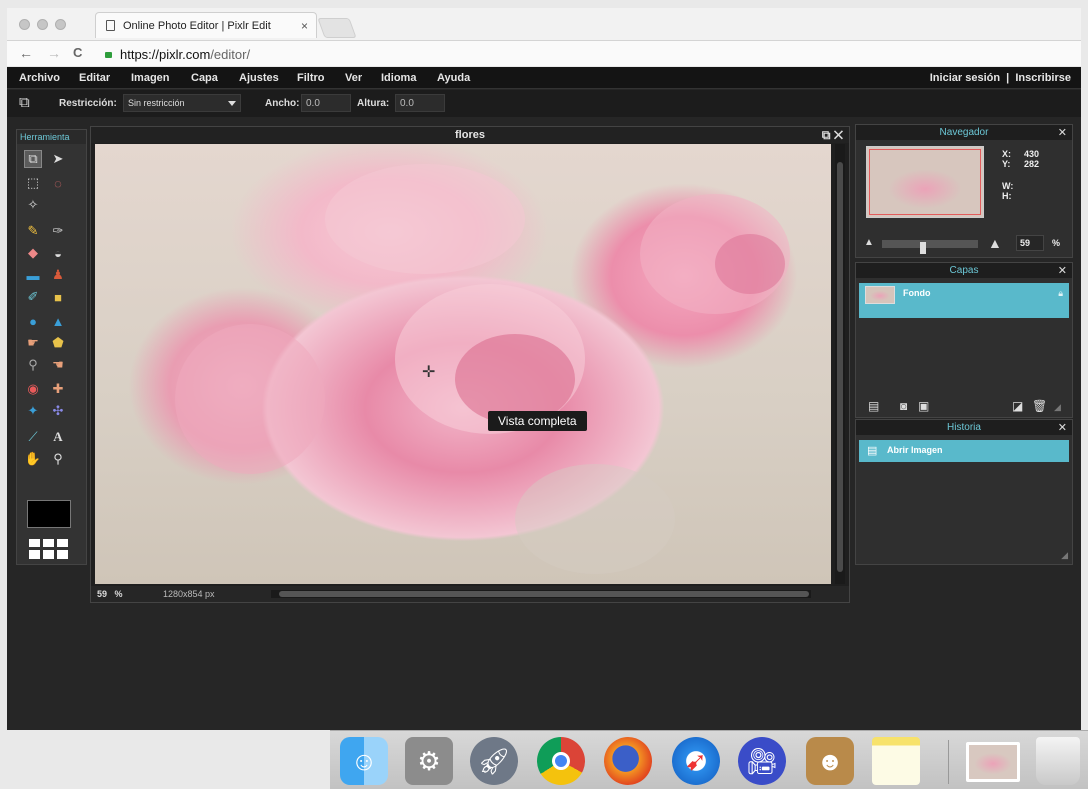 The image size is (1088, 789). I want to click on system-preferences-icon: ⚙, so click(429, 761).